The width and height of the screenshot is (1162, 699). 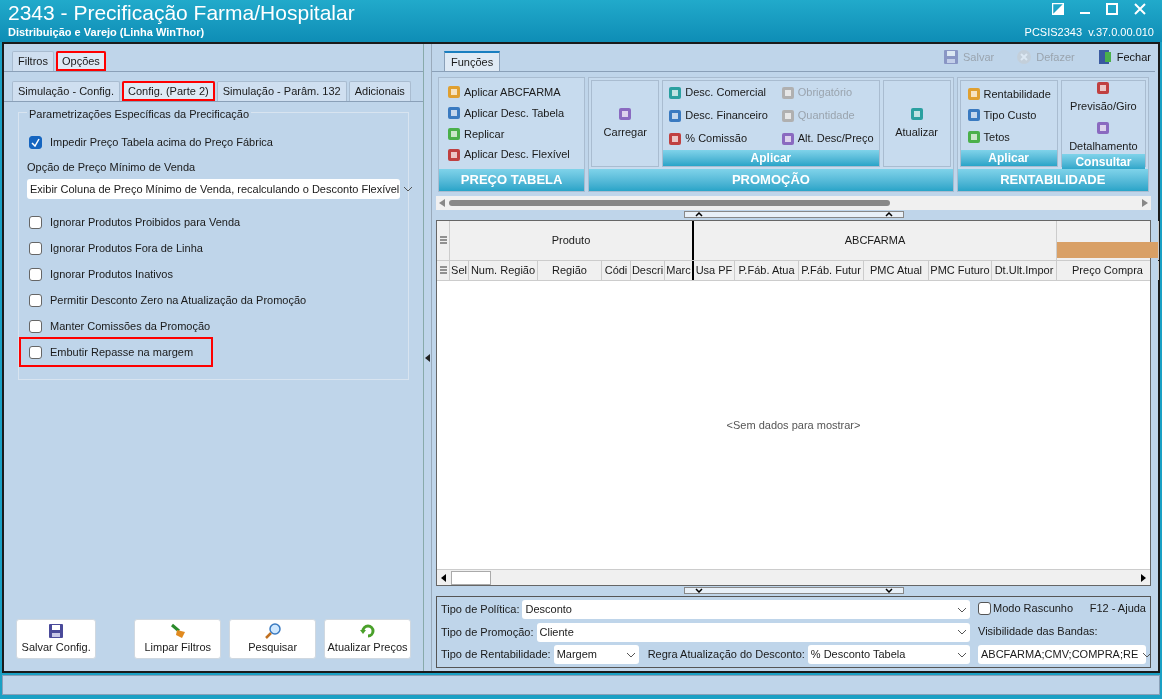 I want to click on minimize-icon, so click(x=1085, y=13).